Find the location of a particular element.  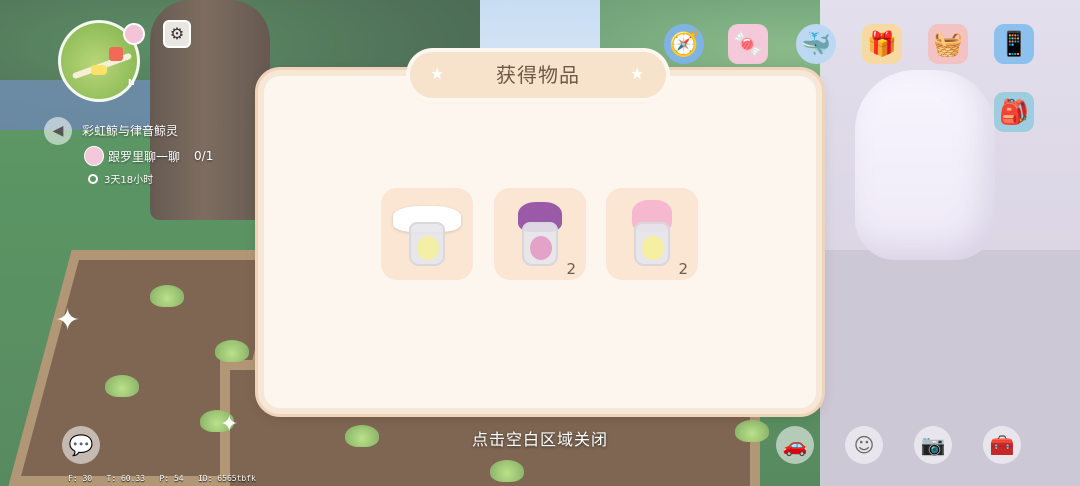

car-icon: 🚗 is located at coordinates (795, 445).